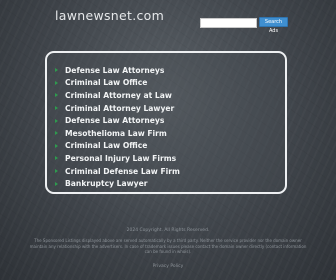 This screenshot has width=336, height=280. What do you see at coordinates (228, 23) in the screenshot?
I see `search-input` at bounding box center [228, 23].